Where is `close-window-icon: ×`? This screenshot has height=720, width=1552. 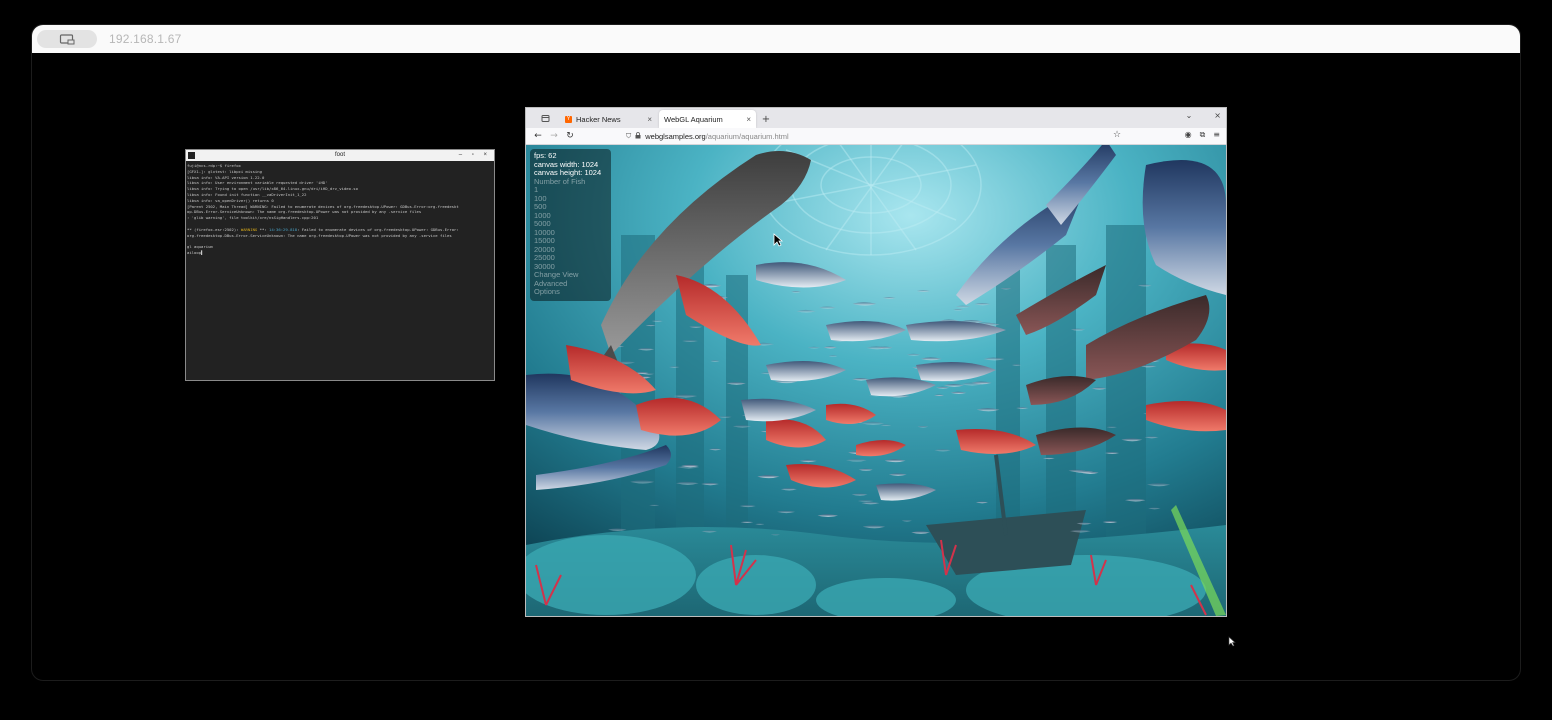
close-window-icon: × is located at coordinates (1217, 115).